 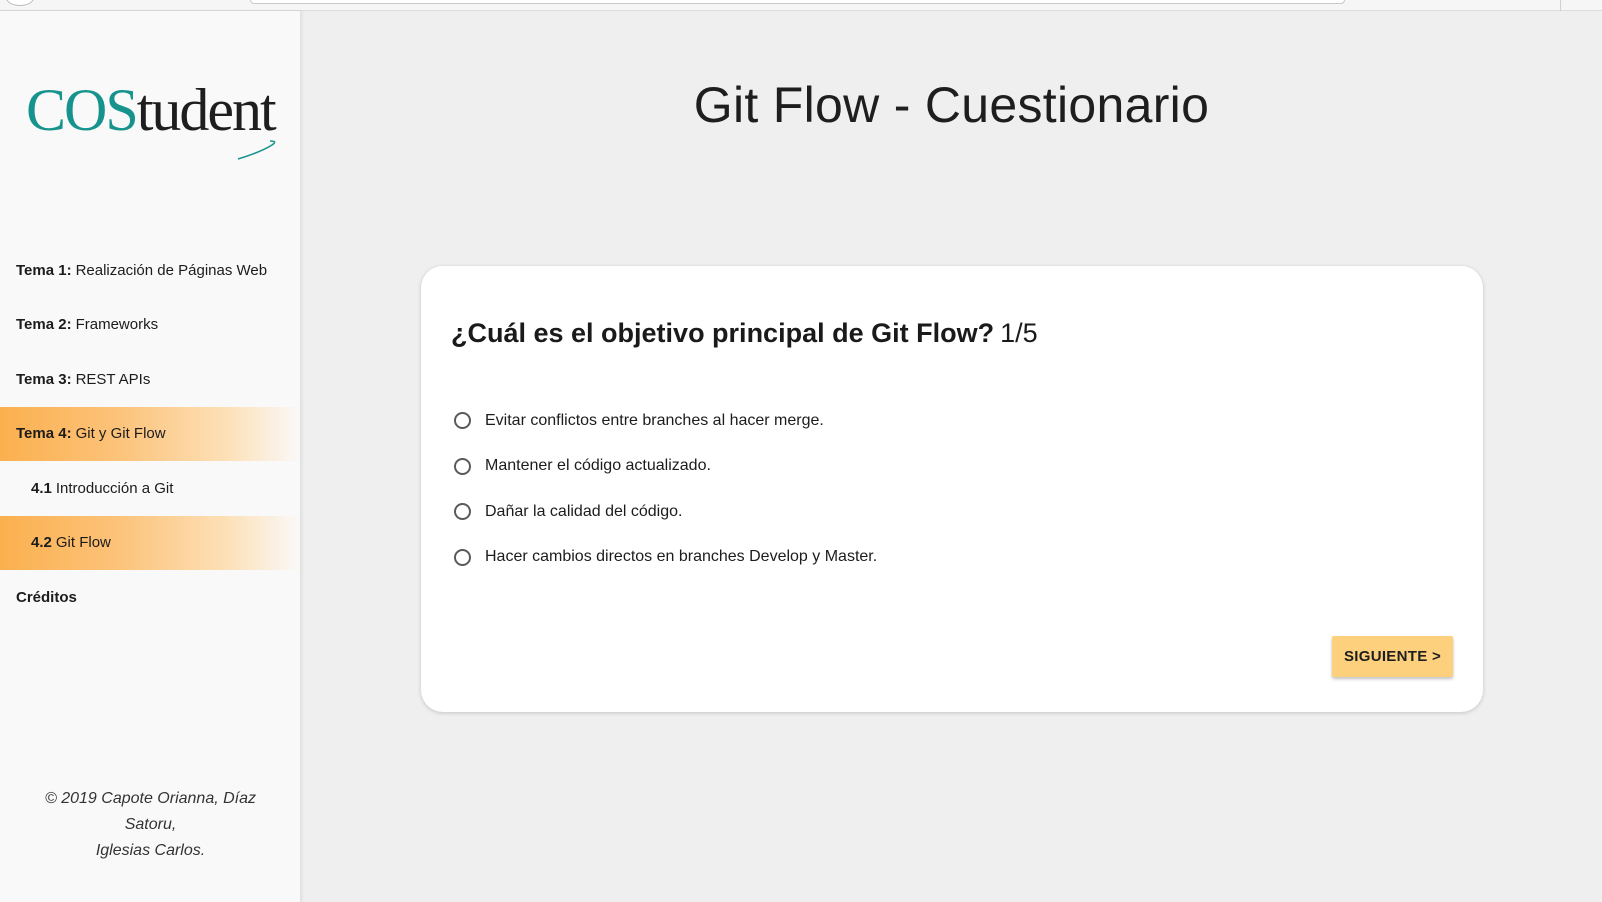 I want to click on sidebar-item-tema-1: Tema 1: Realización de Páginas Web, so click(x=150, y=270).